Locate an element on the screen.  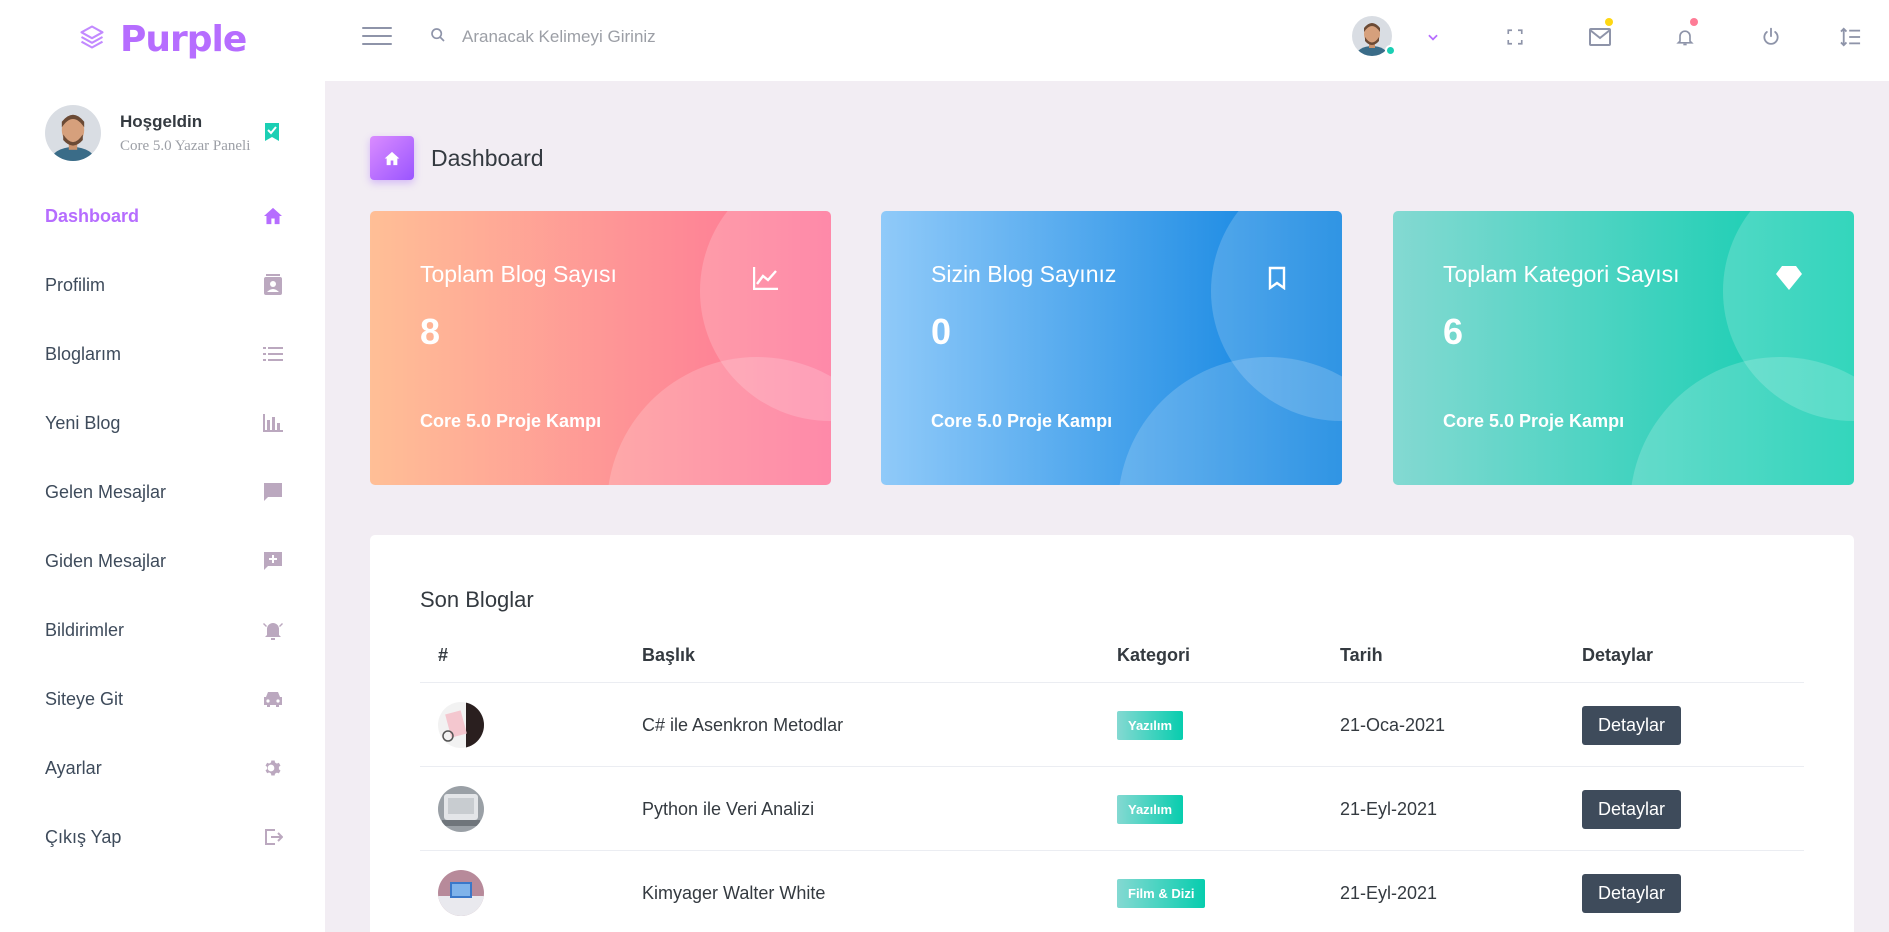
column-header: Tarih is located at coordinates (1361, 655).